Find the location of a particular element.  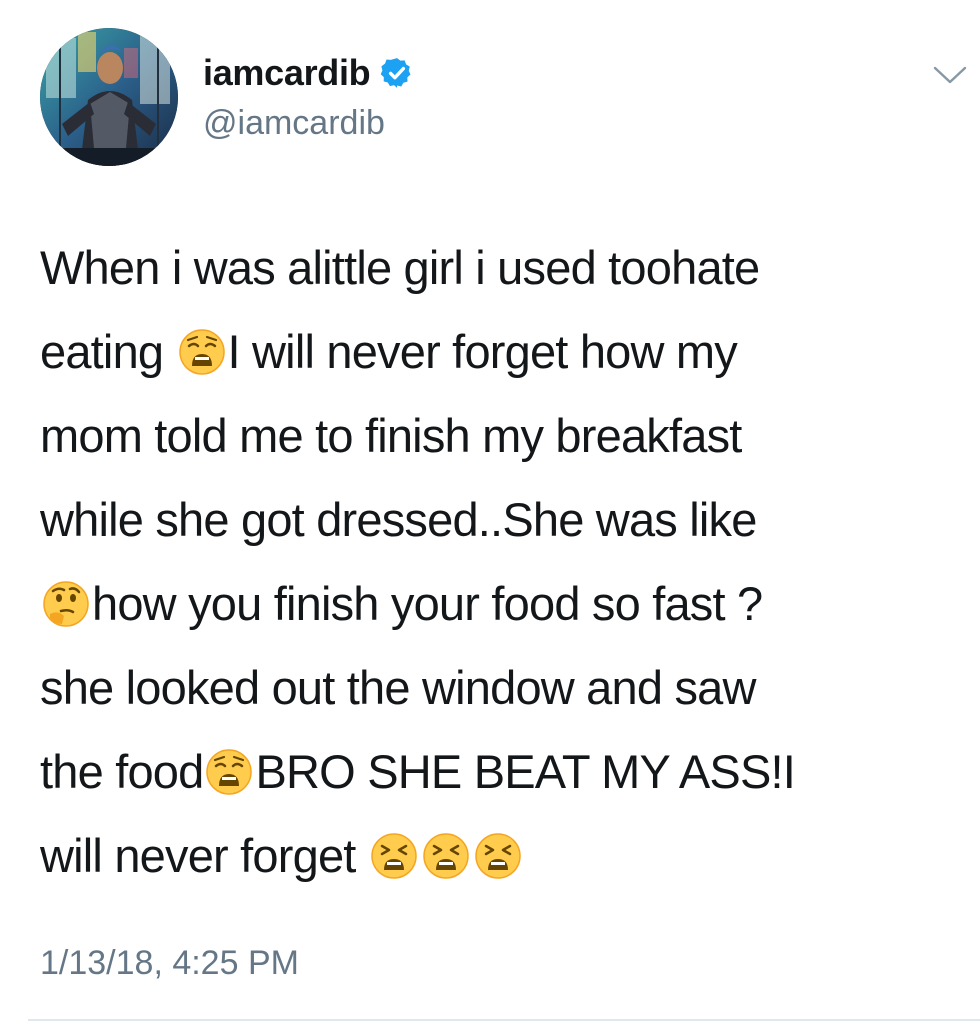

tweet-text-line: When i was alittle girl i used toohate is located at coordinates (500, 268).